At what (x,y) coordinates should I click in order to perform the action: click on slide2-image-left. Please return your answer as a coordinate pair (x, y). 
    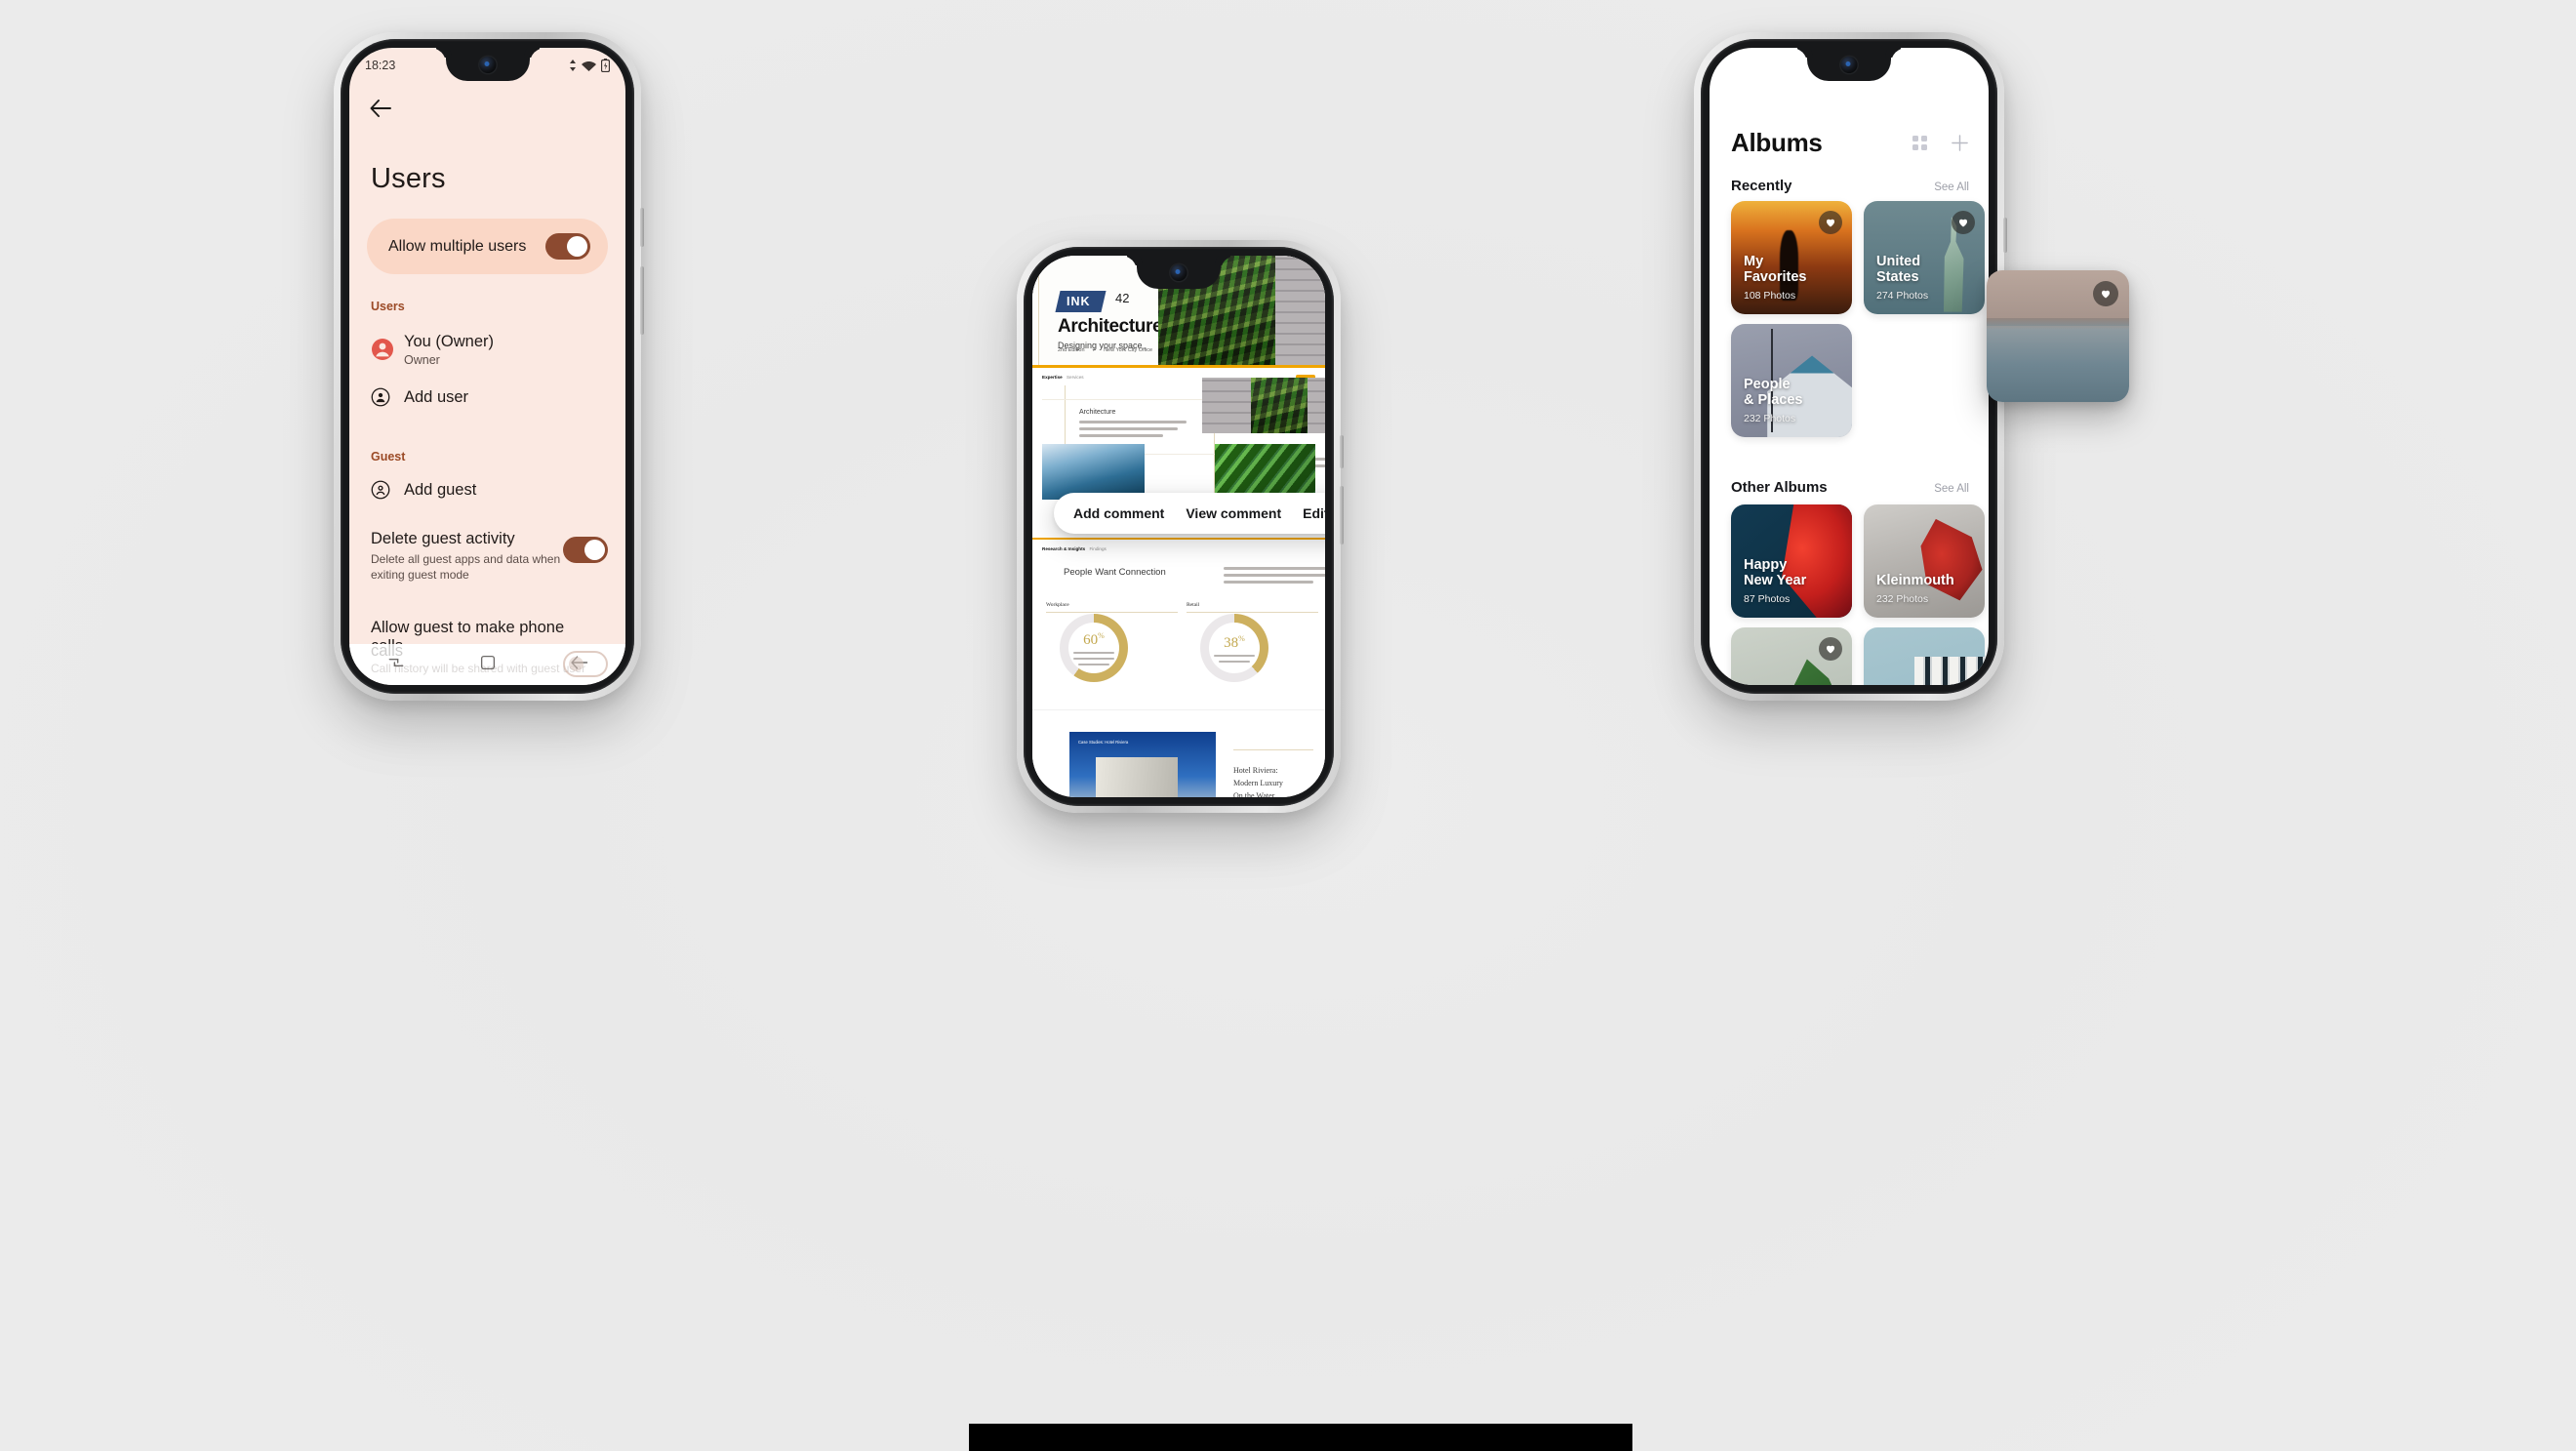
    Looking at the image, I should click on (1093, 471).